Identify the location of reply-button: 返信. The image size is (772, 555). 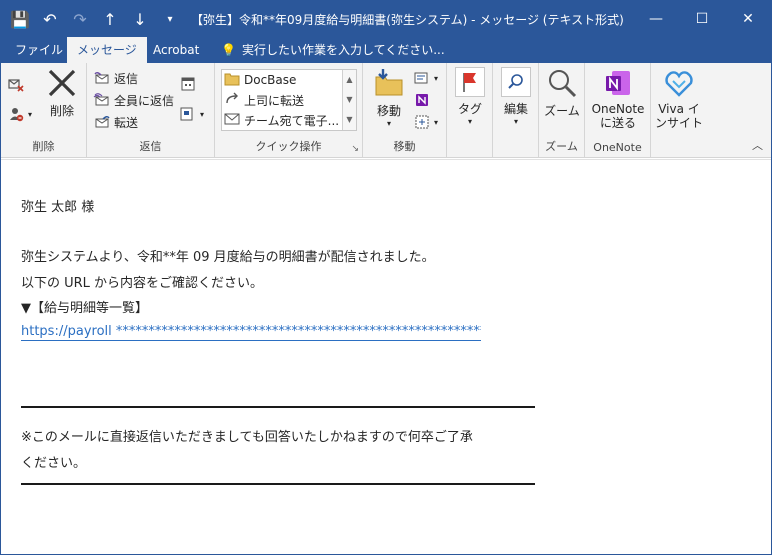
(115, 78).